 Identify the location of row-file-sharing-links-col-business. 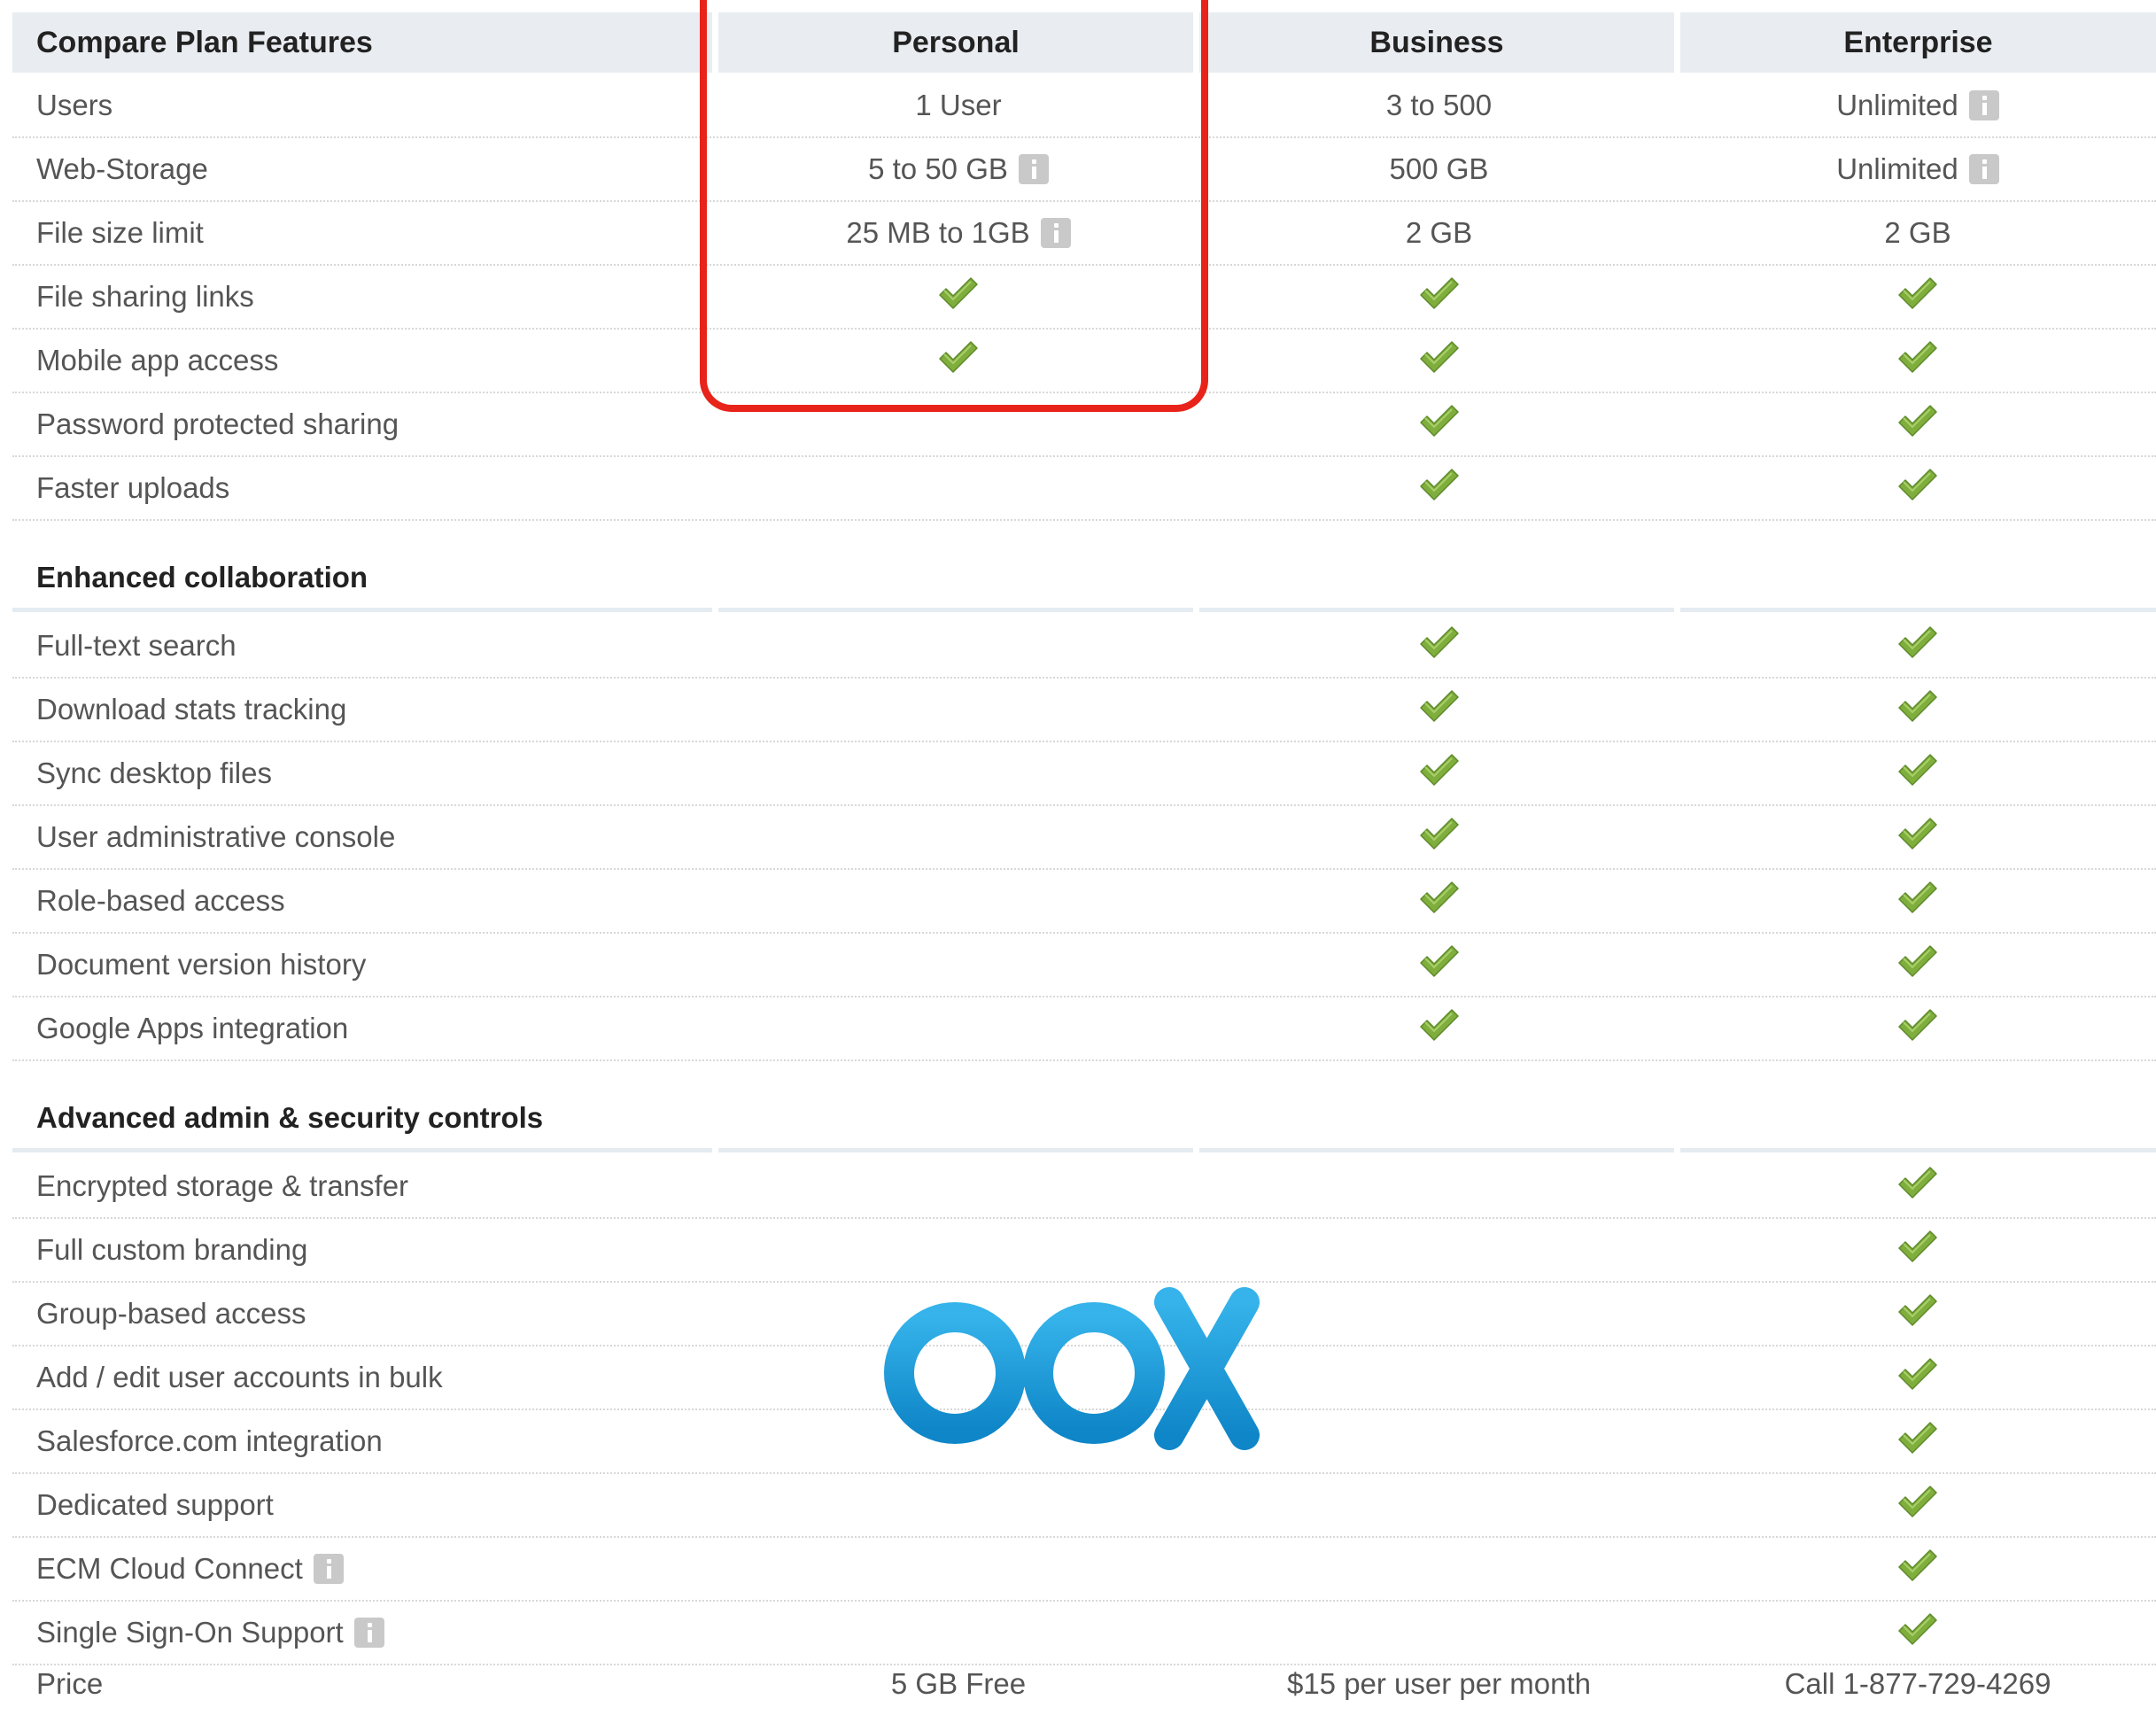
(1438, 297).